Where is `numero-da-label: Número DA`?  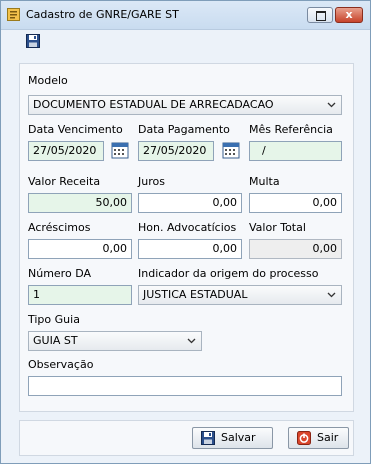
numero-da-label: Número DA is located at coordinates (59, 273).